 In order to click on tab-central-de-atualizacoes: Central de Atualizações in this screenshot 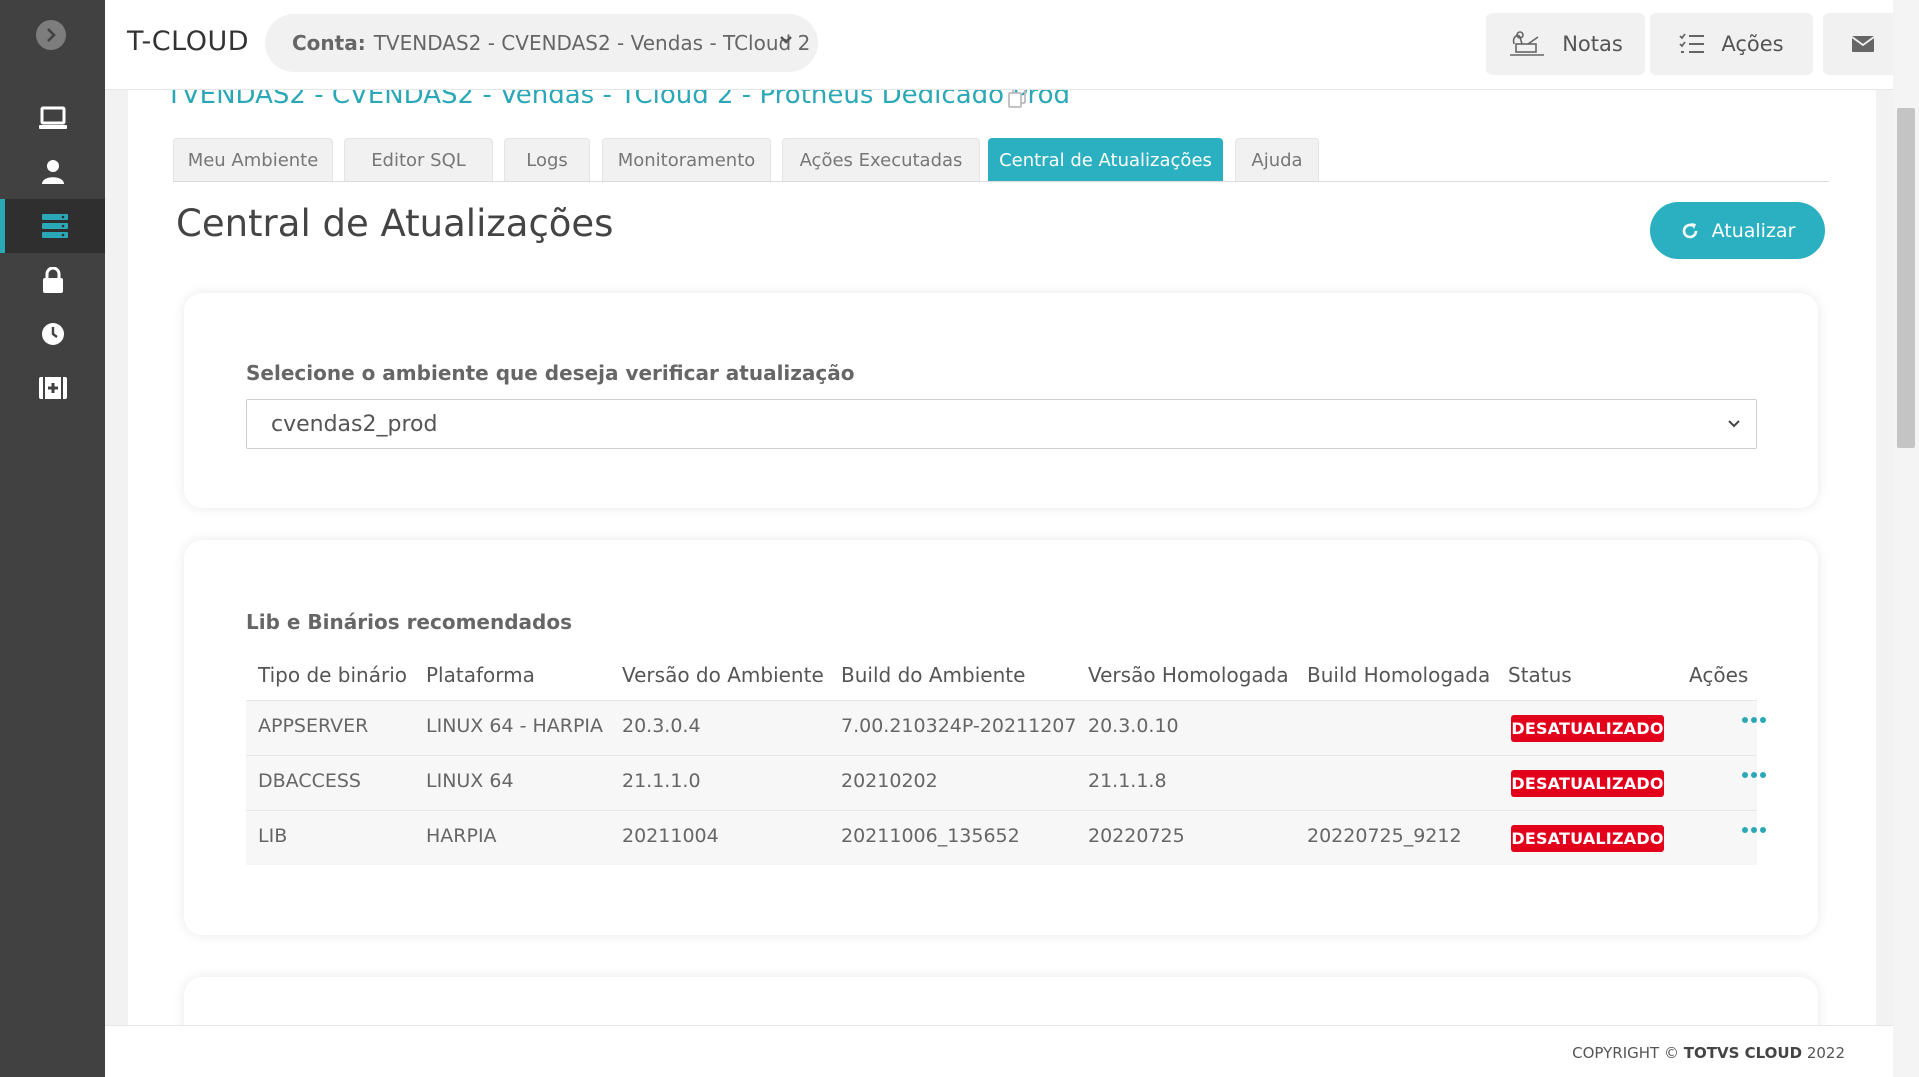, I will do `click(1105, 159)`.